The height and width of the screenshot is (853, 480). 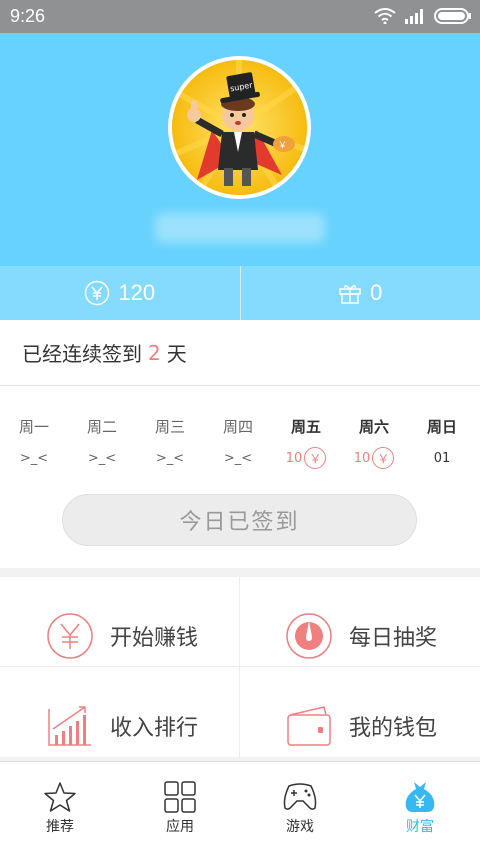 I want to click on ranking-label: 收入排行, so click(x=154, y=728).